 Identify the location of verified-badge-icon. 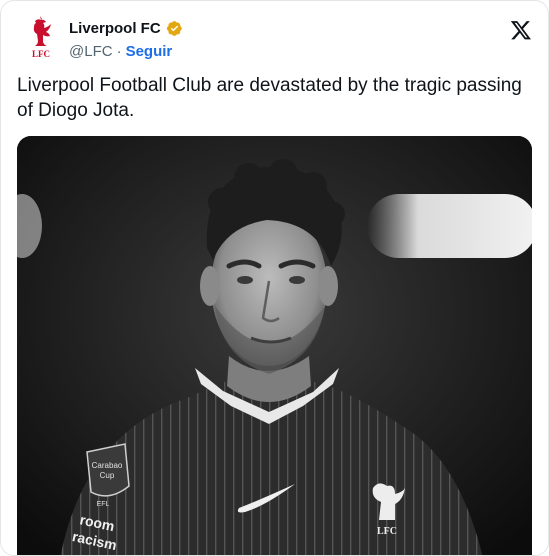
(174, 28).